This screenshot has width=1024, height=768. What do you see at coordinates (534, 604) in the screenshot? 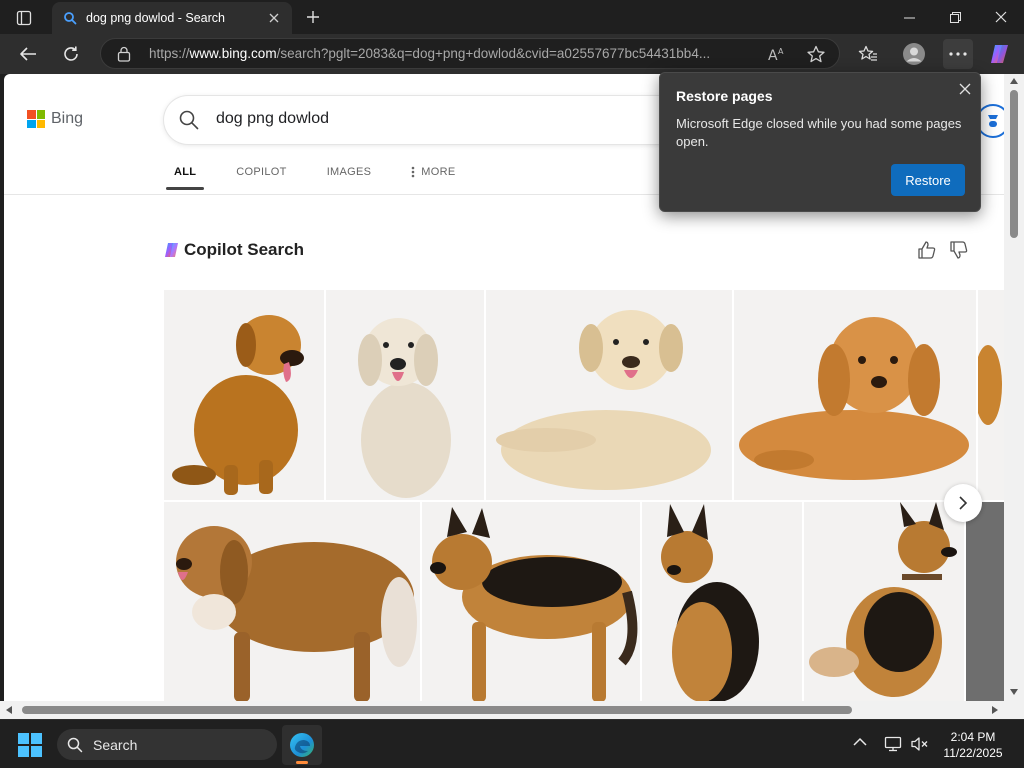
I see `german-shepherd-image` at bounding box center [534, 604].